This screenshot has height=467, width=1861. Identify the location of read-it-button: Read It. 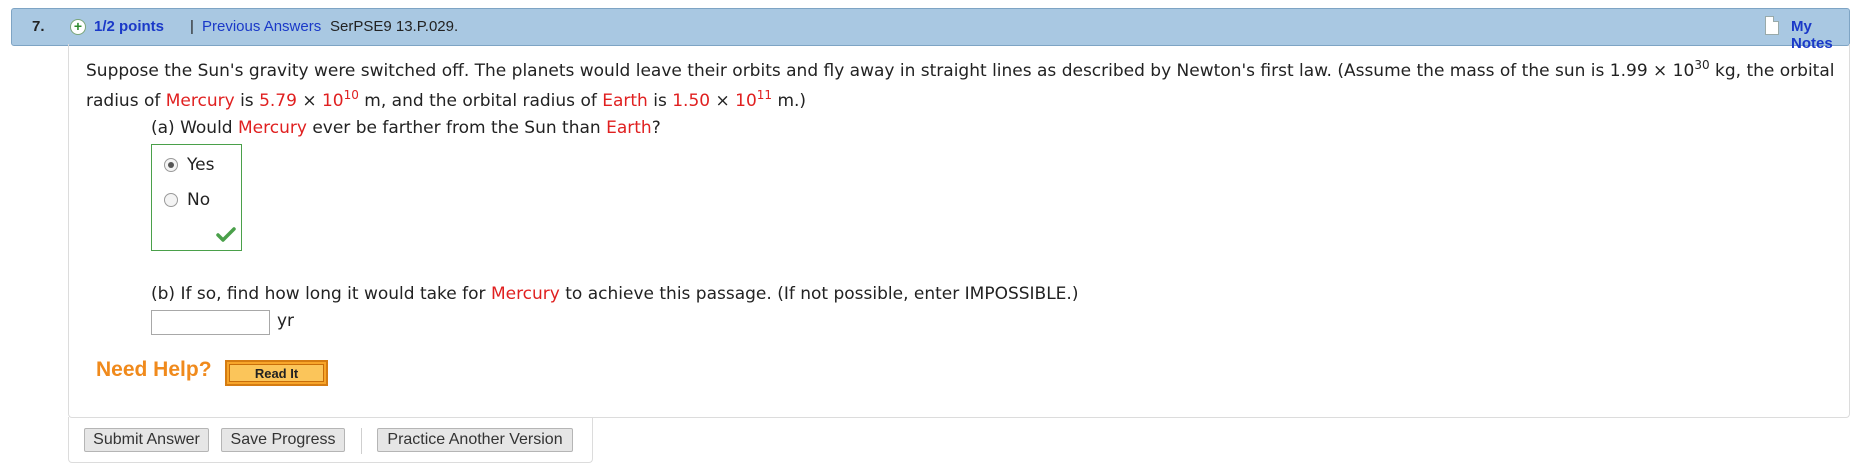
(276, 373).